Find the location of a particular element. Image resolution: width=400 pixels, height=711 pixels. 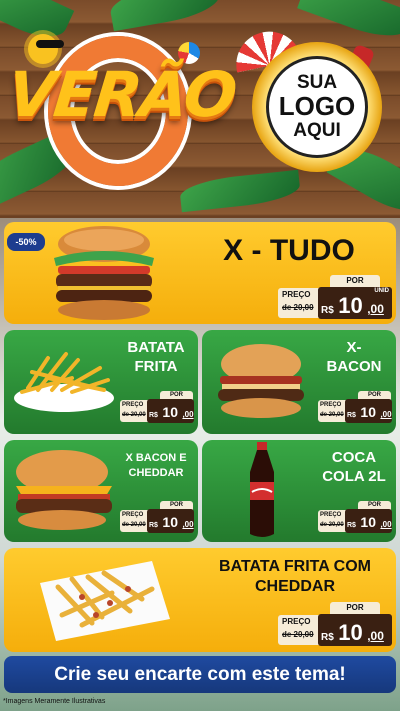

disclaimer-text: *Imagens Meramente Ilustrativas is located at coordinates (54, 701).